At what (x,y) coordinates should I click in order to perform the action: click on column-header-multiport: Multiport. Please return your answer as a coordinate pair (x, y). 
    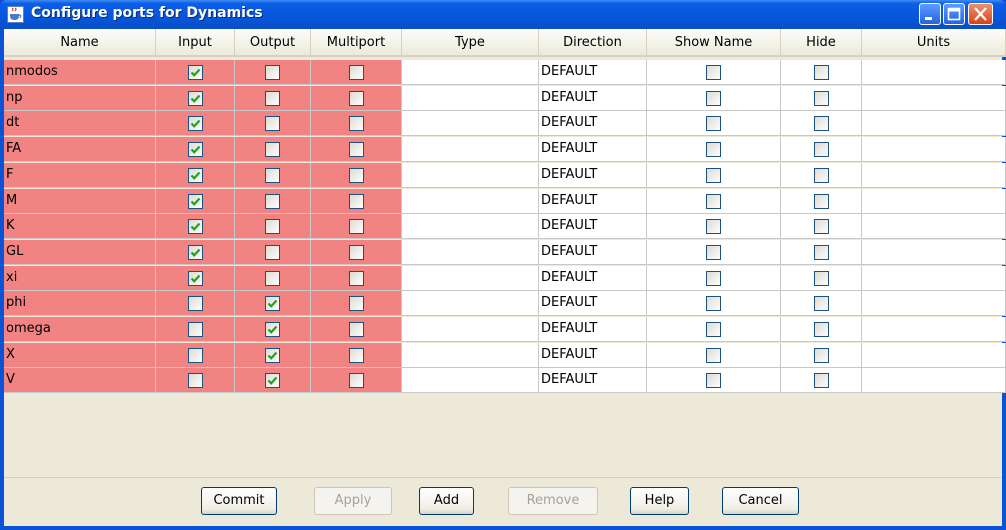
    Looking at the image, I should click on (356, 43).